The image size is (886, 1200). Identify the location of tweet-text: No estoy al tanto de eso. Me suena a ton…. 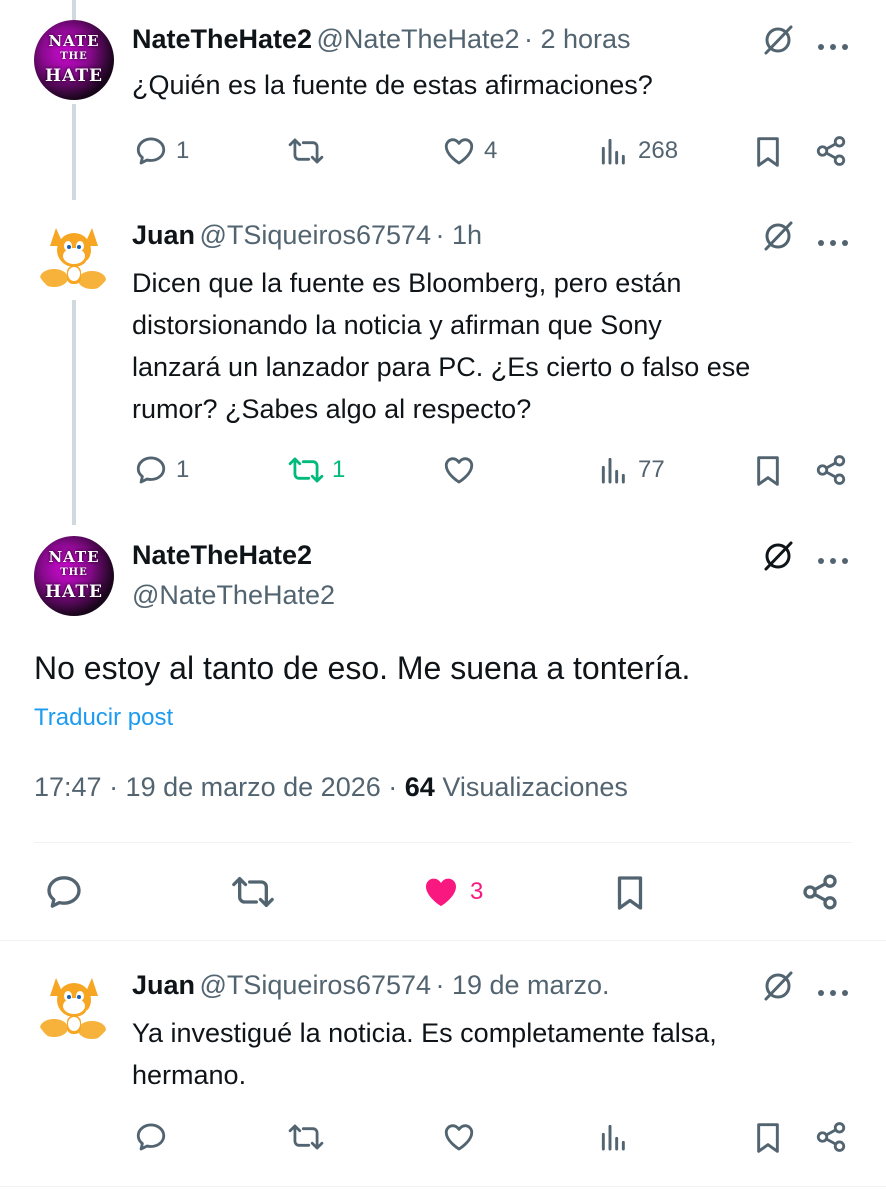
(362, 668).